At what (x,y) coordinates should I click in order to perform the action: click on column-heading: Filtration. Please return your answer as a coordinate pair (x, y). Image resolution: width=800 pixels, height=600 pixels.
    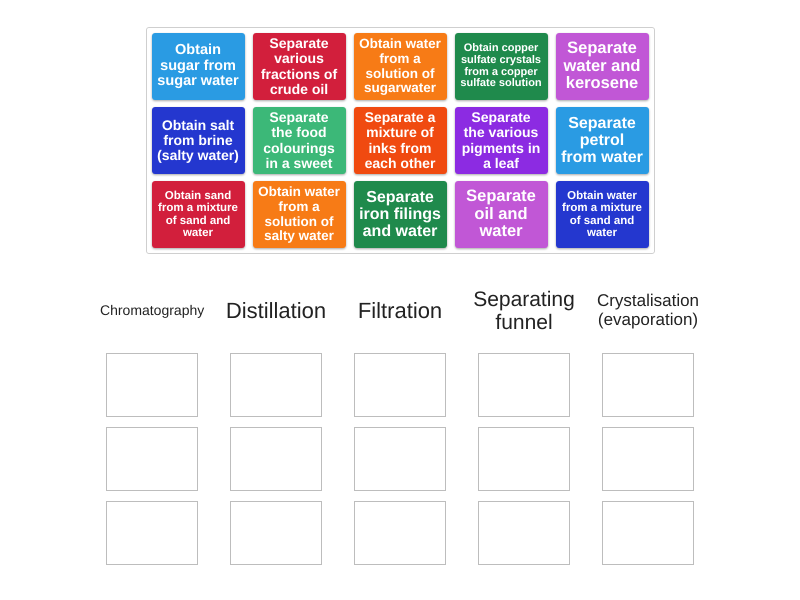
    Looking at the image, I should click on (400, 311).